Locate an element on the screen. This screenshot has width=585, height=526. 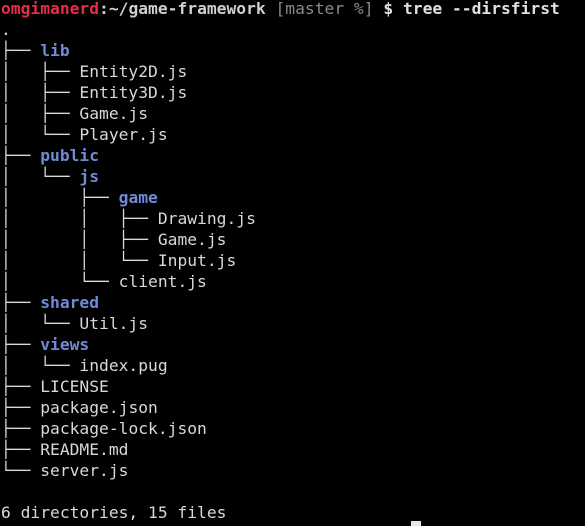
tree-file-row: ├── package.json is located at coordinates (79, 407).